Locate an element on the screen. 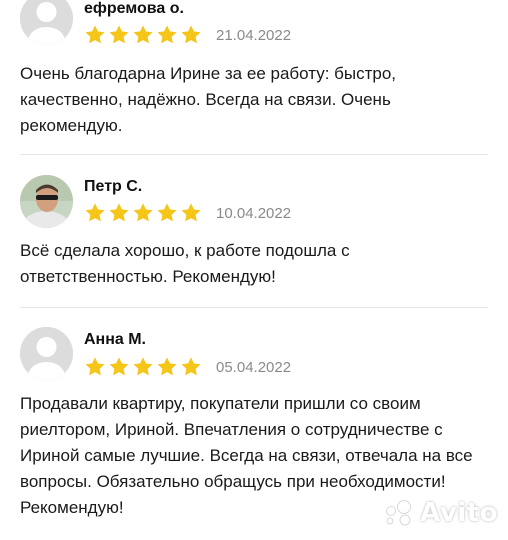  photo-avatar-icon is located at coordinates (46, 201).